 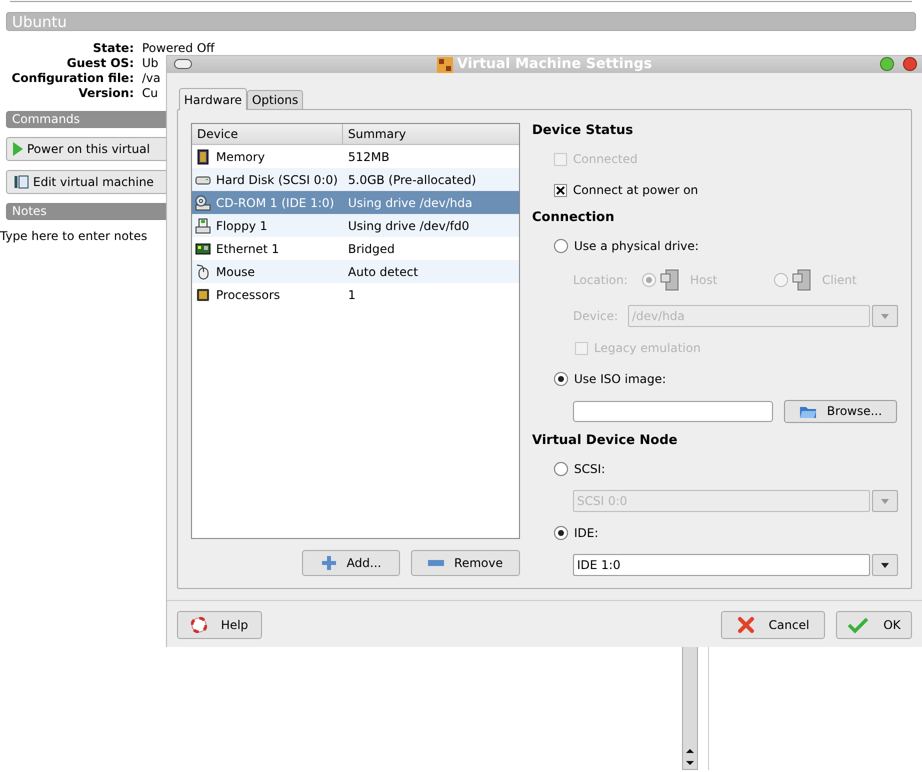 I want to click on remove-button: Remove, so click(x=465, y=563).